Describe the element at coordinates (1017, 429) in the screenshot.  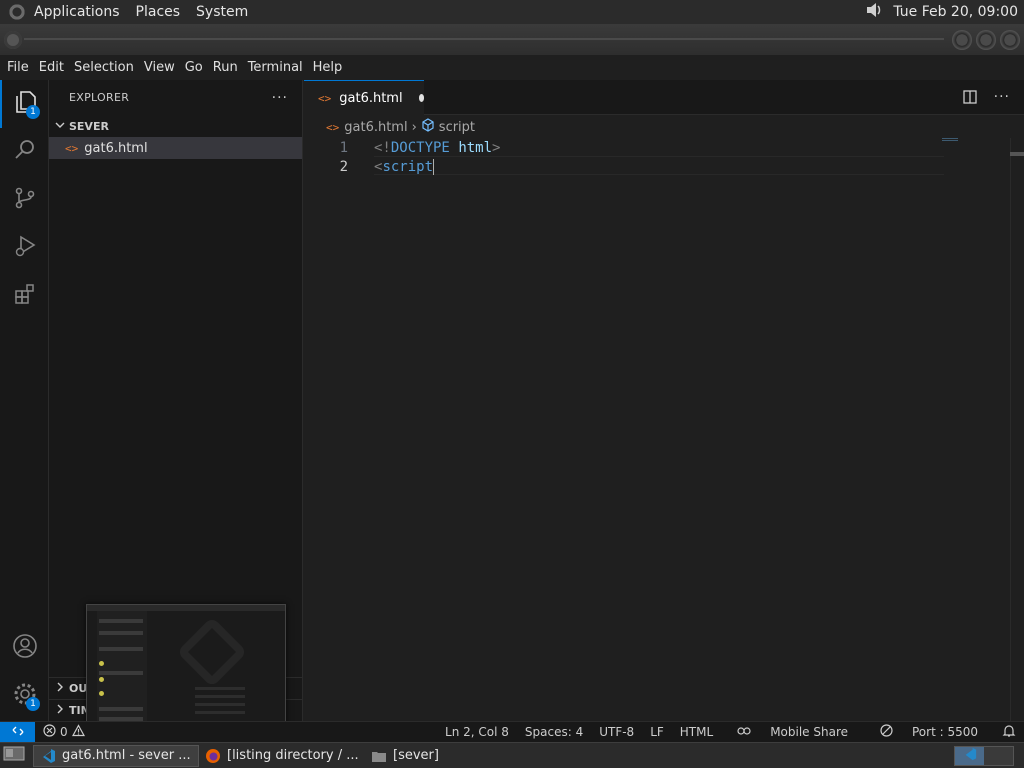
I see `editor-scrollbar` at that location.